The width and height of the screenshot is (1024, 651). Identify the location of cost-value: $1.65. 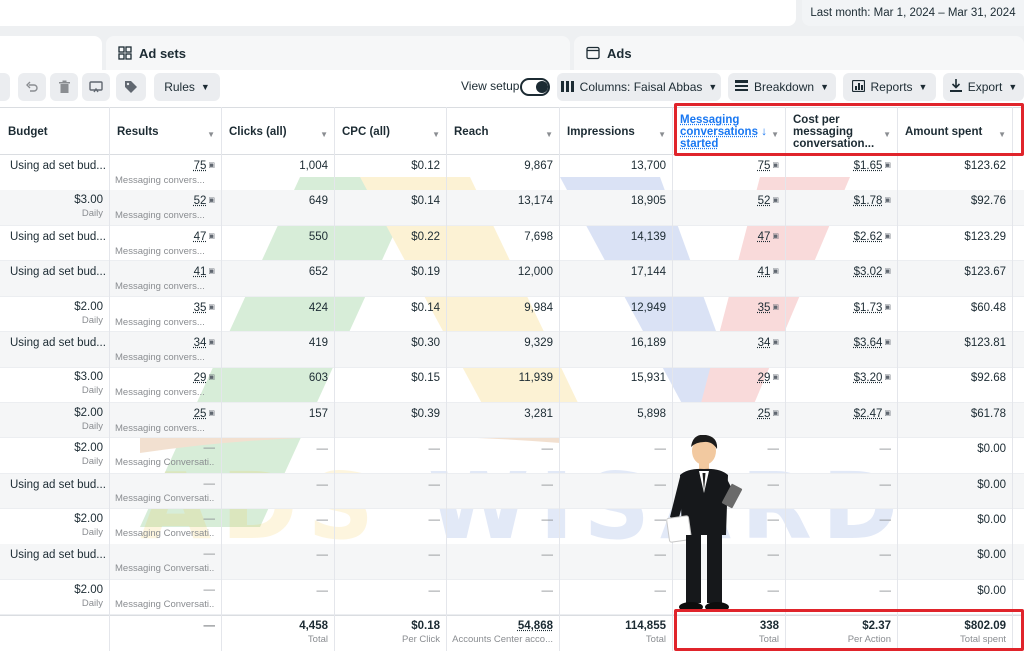
(868, 166).